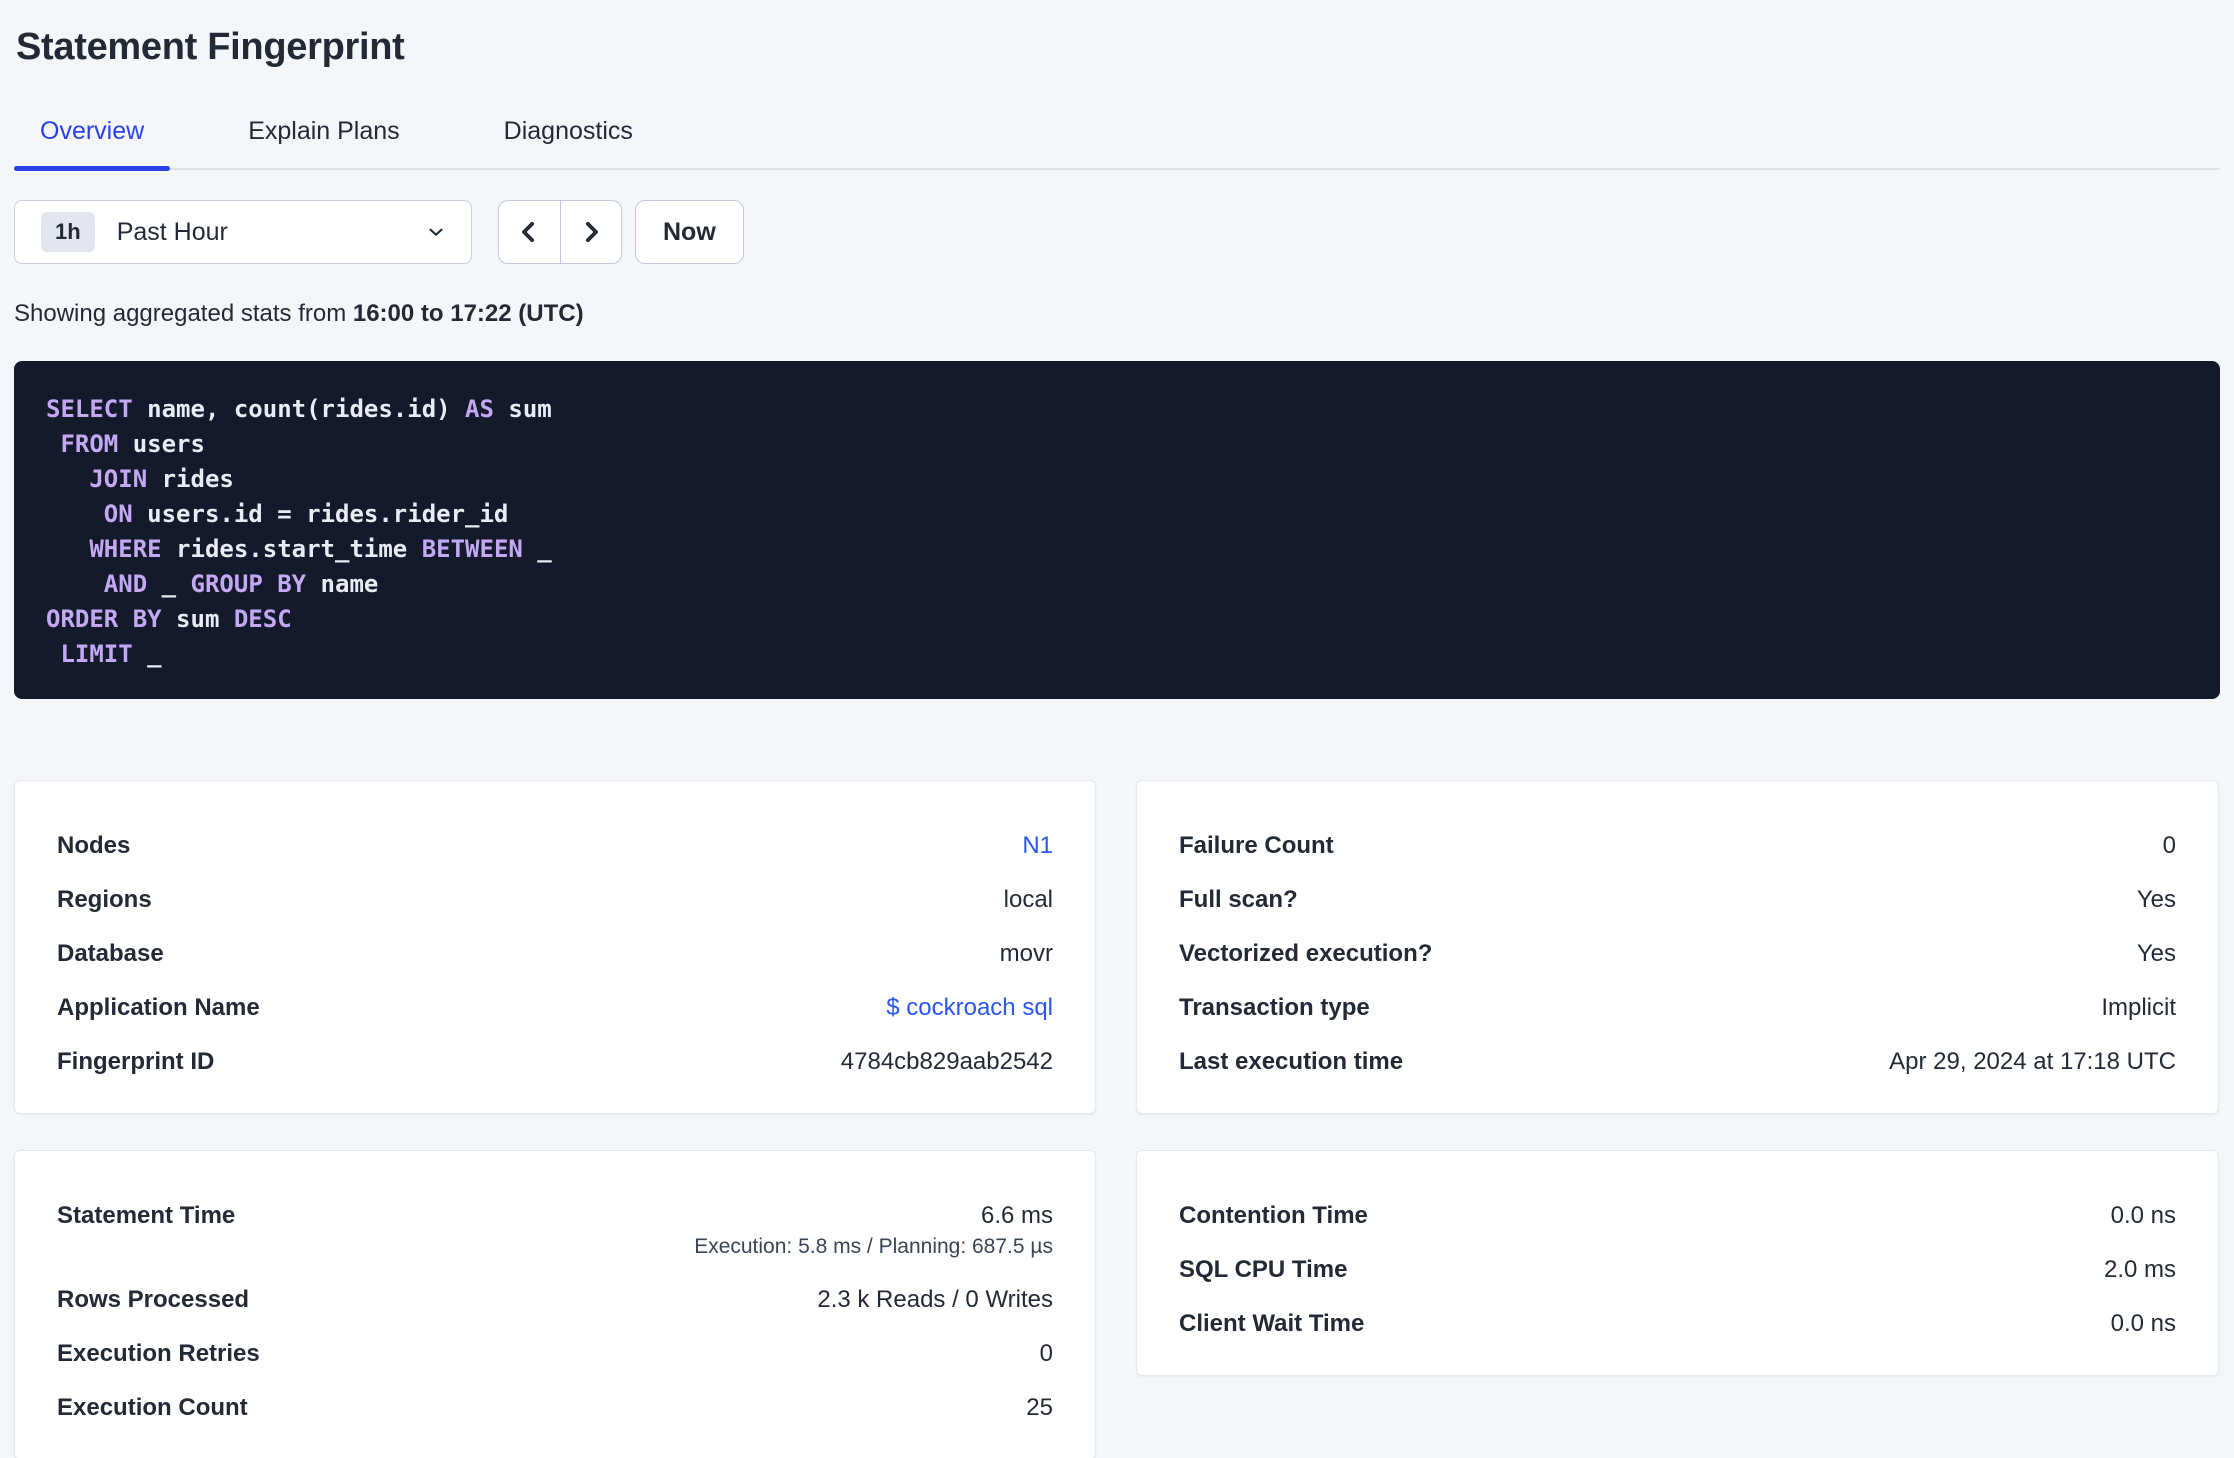 This screenshot has width=2234, height=1458. What do you see at coordinates (1118, 514) in the screenshot?
I see `sql-line: ON users.id = rides.rider_id` at bounding box center [1118, 514].